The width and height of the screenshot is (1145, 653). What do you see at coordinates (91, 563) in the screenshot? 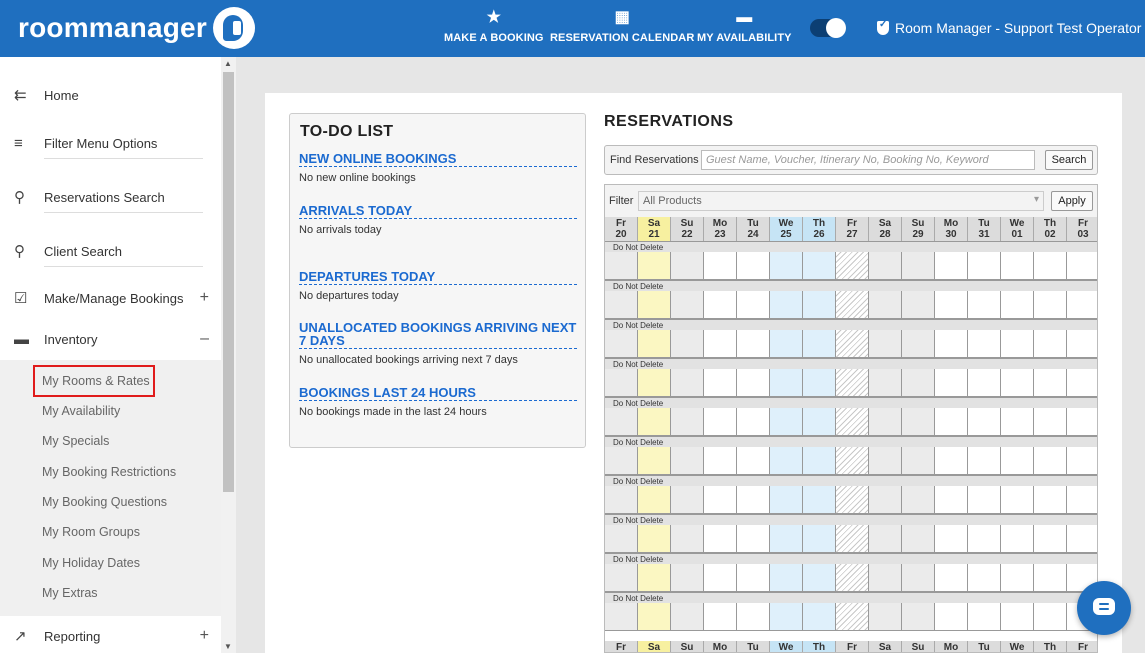
I see `sidebar-subitem-my-holiday-dates: My Holiday Dates` at bounding box center [91, 563].